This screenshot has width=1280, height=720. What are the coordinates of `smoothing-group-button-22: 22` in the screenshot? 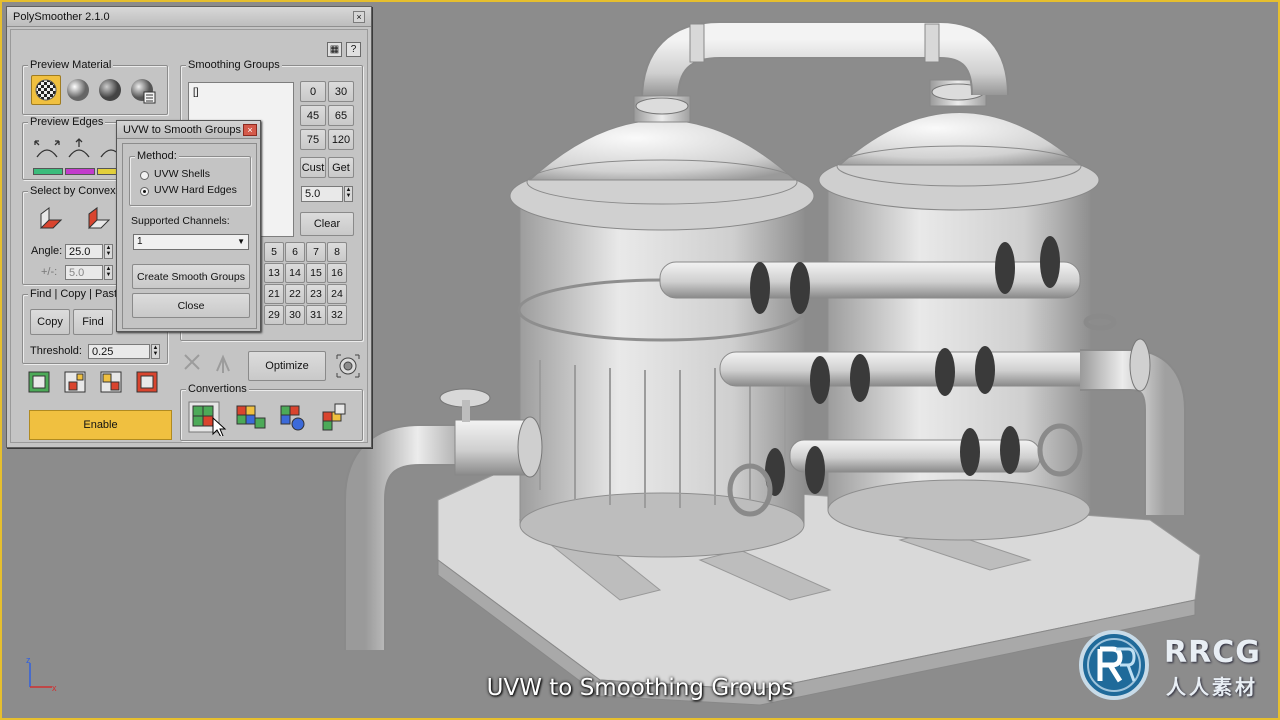 It's located at (295, 294).